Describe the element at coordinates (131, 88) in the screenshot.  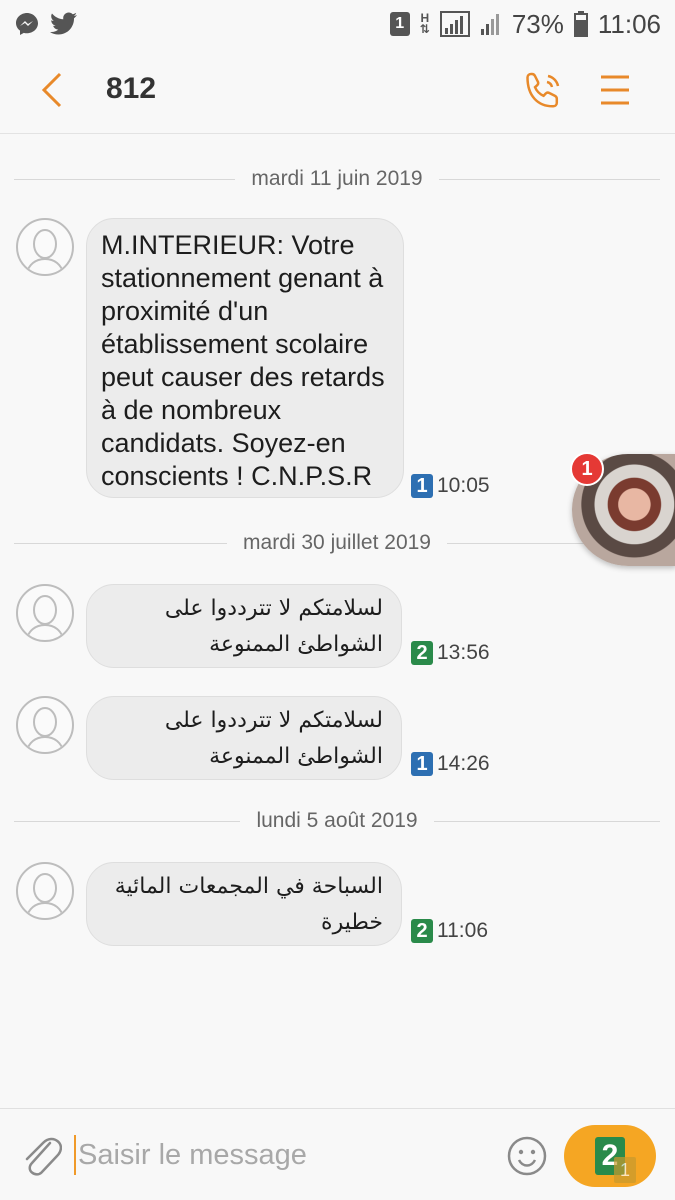
I see `contact-title: 812` at that location.